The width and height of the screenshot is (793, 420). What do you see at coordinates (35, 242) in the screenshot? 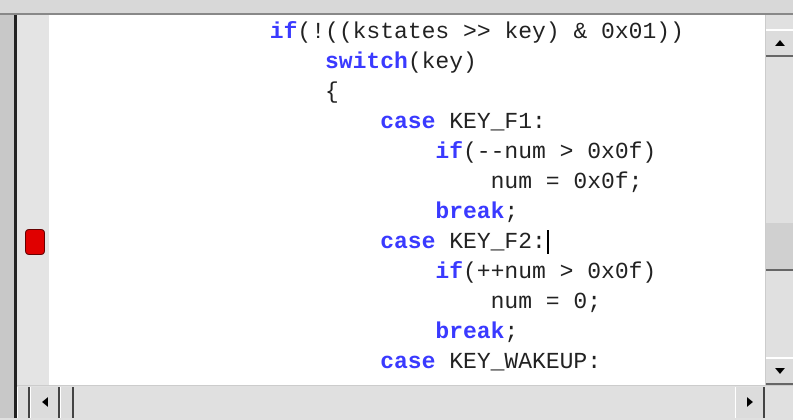
I see `breakpoint-marker` at bounding box center [35, 242].